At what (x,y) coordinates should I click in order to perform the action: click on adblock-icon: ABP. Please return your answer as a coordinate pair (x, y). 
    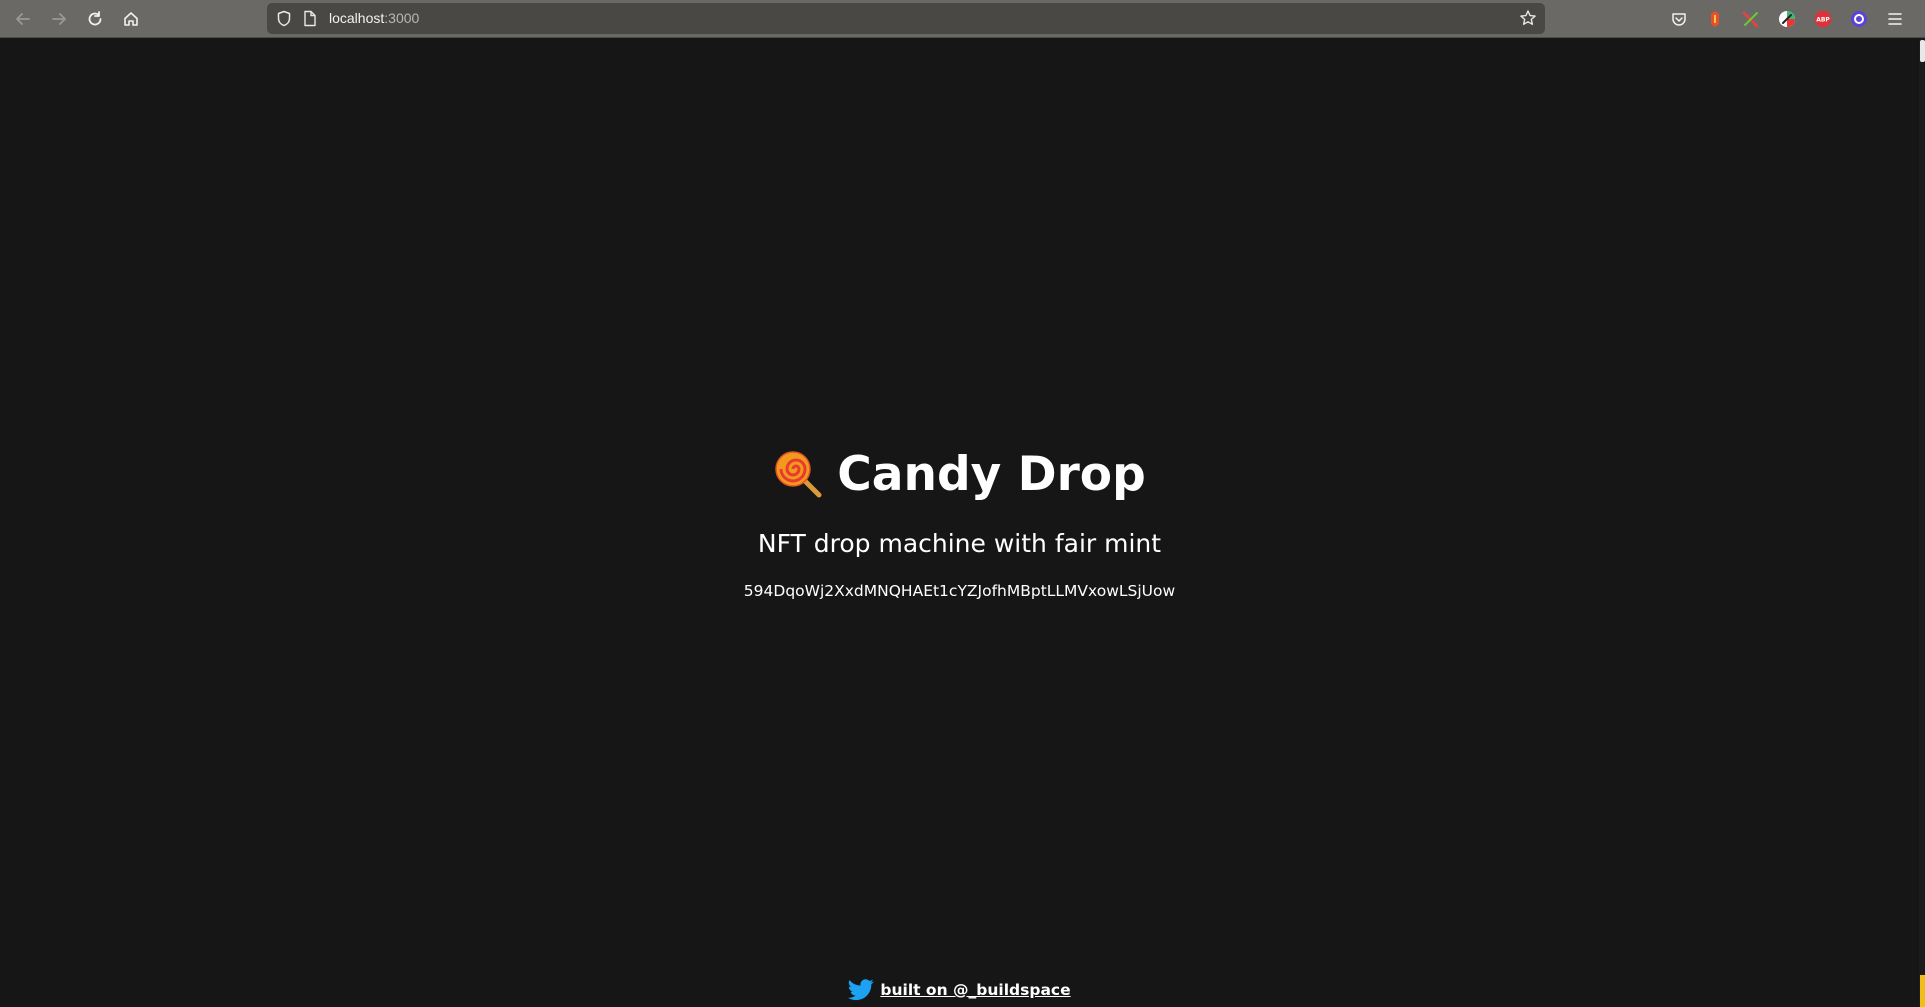
    Looking at the image, I should click on (1823, 19).